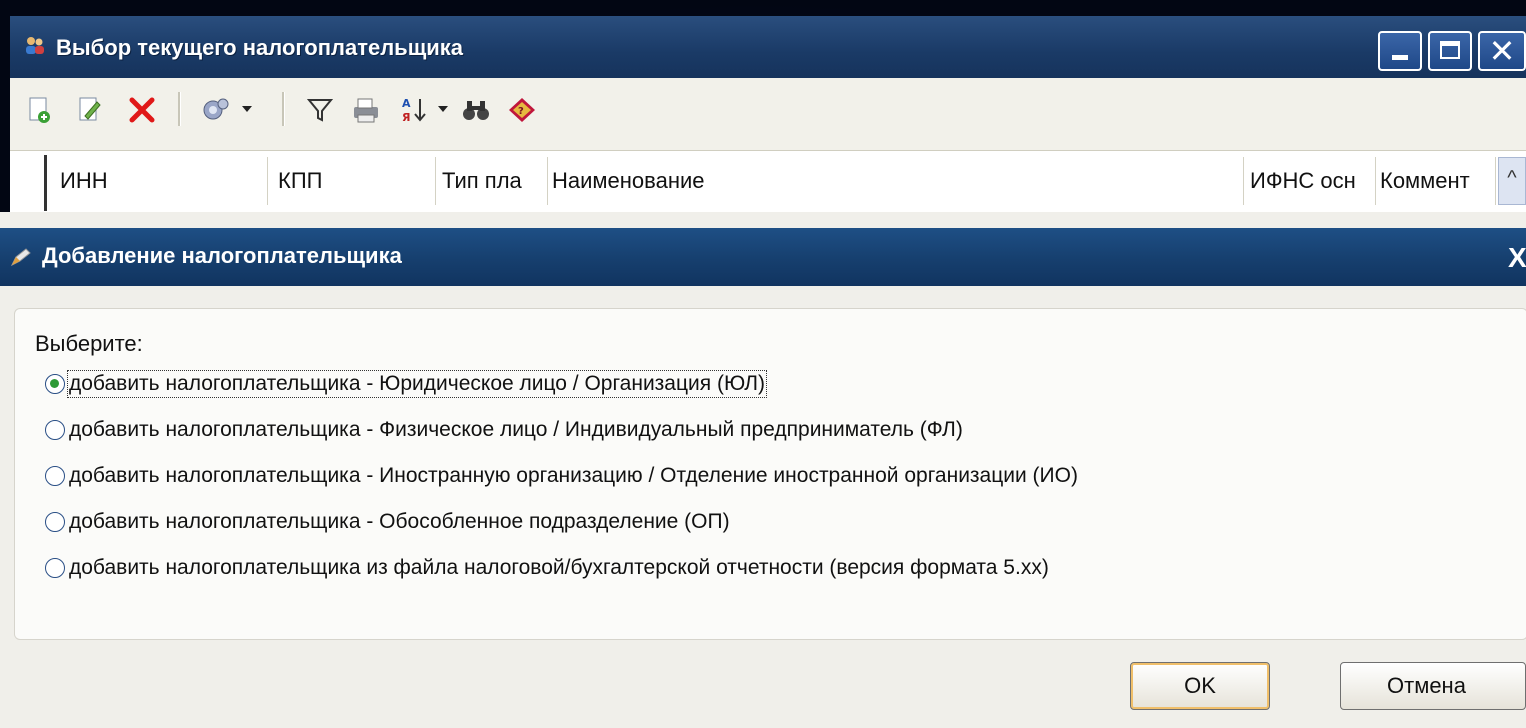 Image resolution: width=1526 pixels, height=728 pixels. Describe the element at coordinates (763, 257) in the screenshot. I see `dialog-titlebar: Добавление налогоплательщика X` at that location.